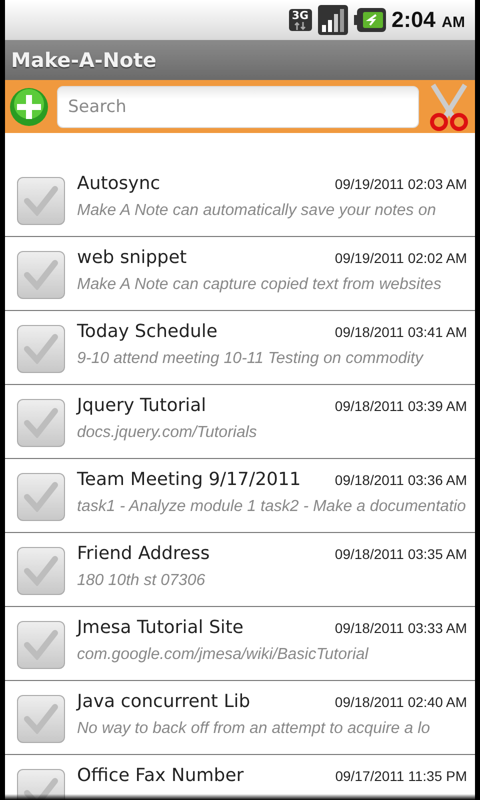 This screenshot has width=480, height=800. I want to click on note-date: 09/17/2011 11:35 PM, so click(401, 776).